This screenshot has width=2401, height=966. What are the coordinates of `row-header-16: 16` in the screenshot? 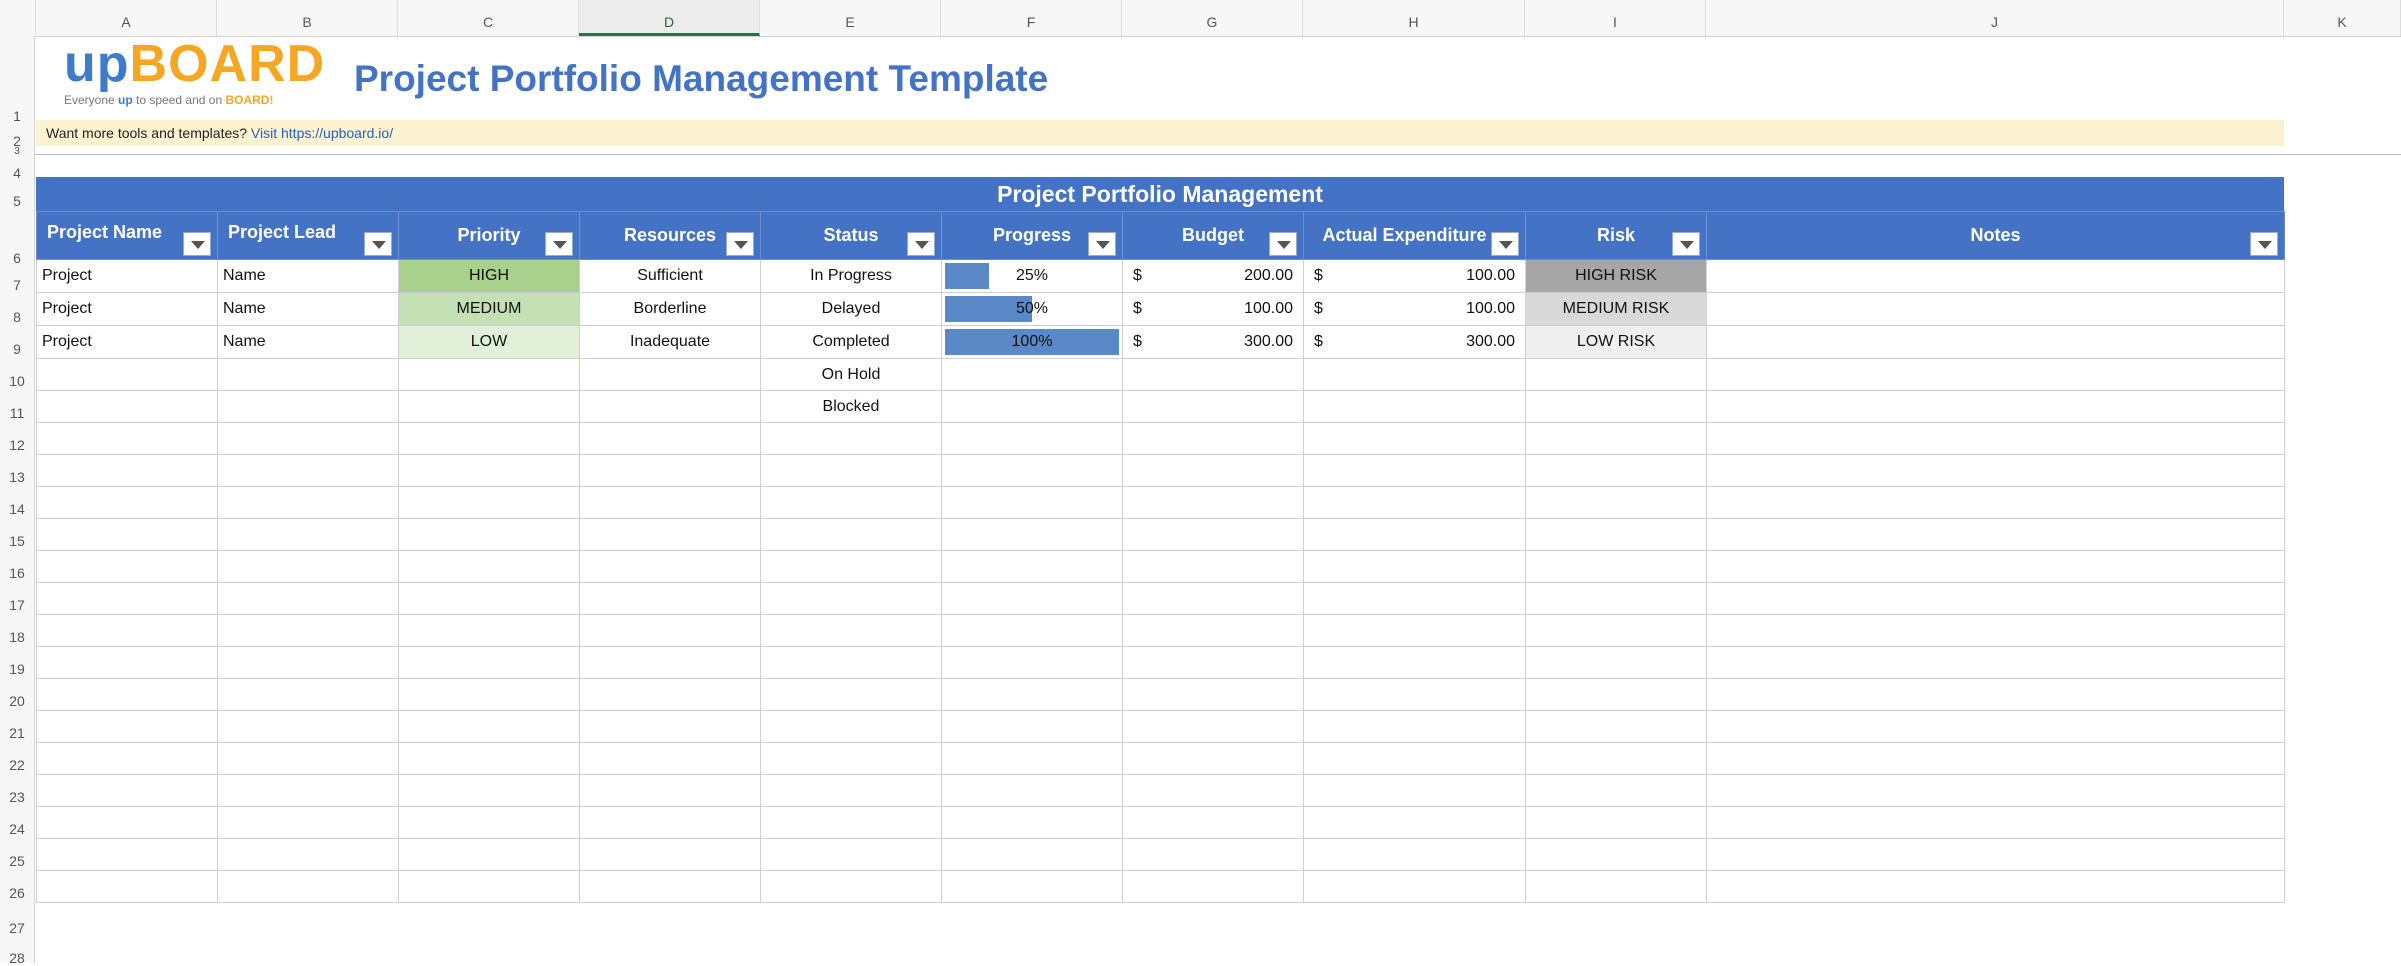 It's located at (17, 573).